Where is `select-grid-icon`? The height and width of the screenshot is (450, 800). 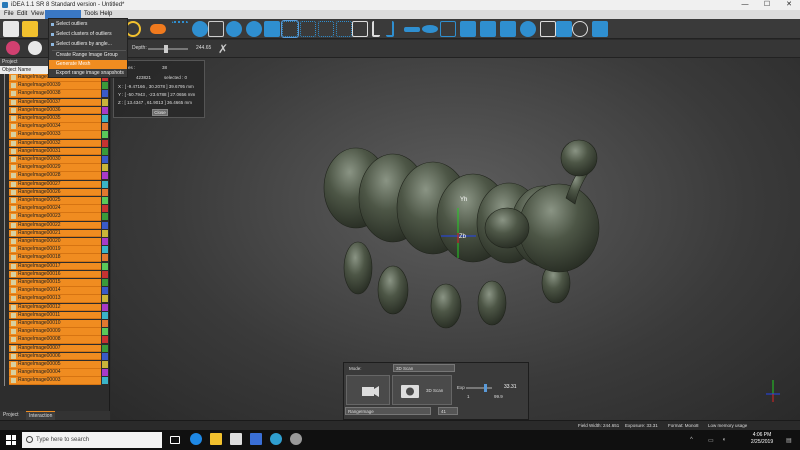 select-grid-icon is located at coordinates (308, 29).